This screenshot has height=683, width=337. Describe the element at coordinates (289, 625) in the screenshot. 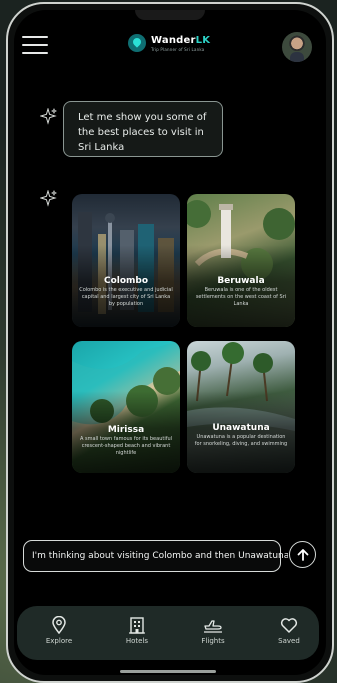

I see `heart-icon` at that location.